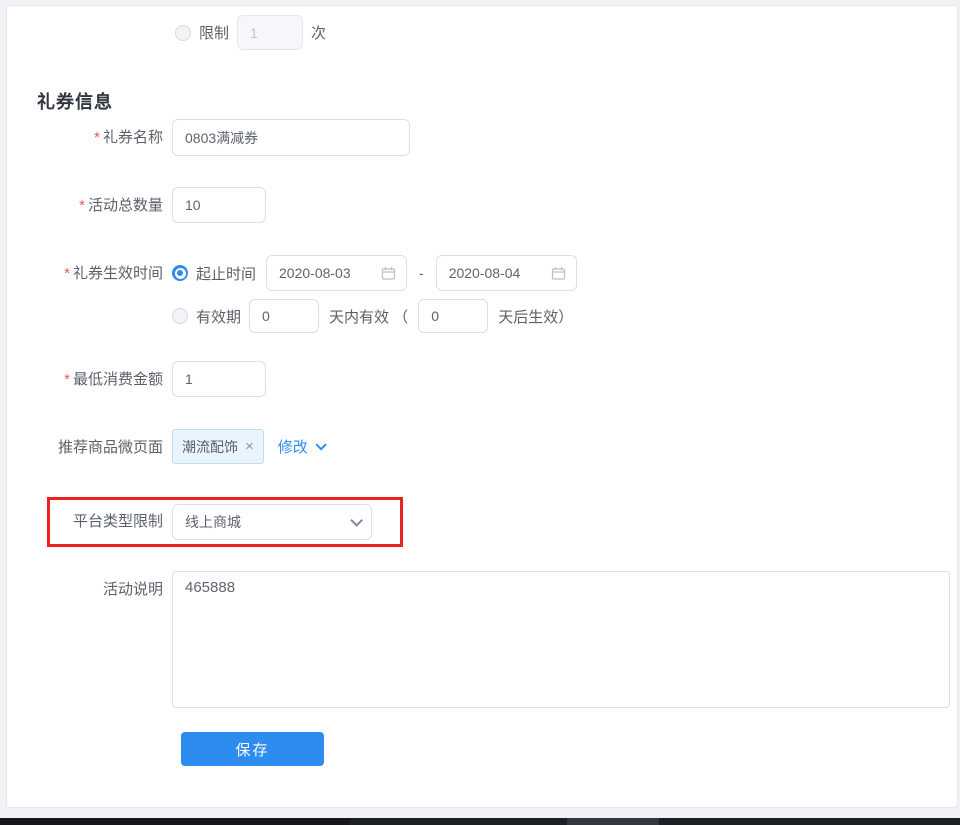 The image size is (960, 825). I want to click on valid-days-text: 天内有效 （, so click(369, 317).